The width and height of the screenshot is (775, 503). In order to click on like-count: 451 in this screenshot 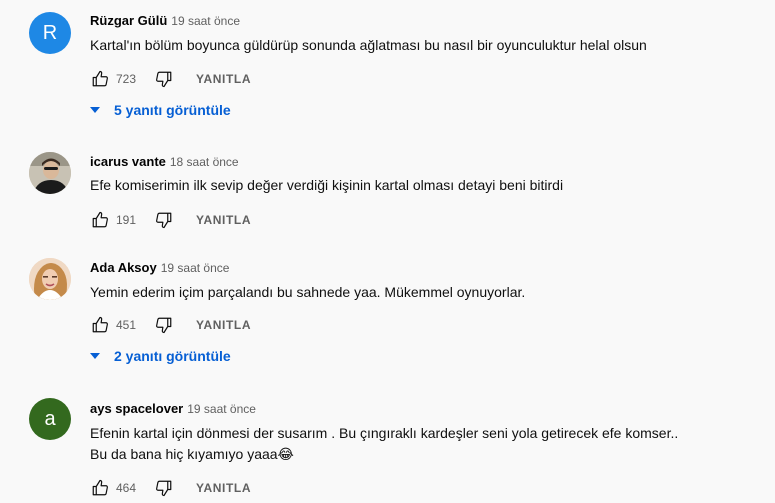, I will do `click(126, 325)`.